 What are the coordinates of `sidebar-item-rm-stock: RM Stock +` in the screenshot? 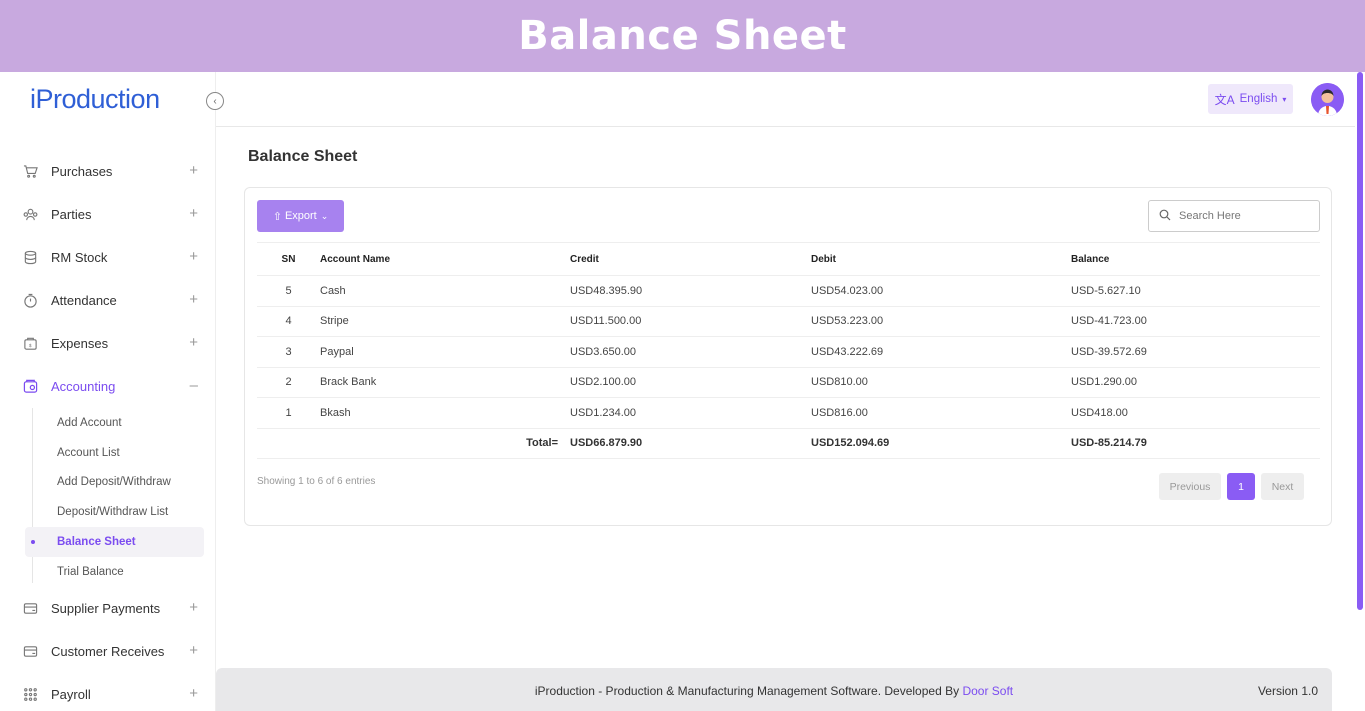 It's located at (108, 257).